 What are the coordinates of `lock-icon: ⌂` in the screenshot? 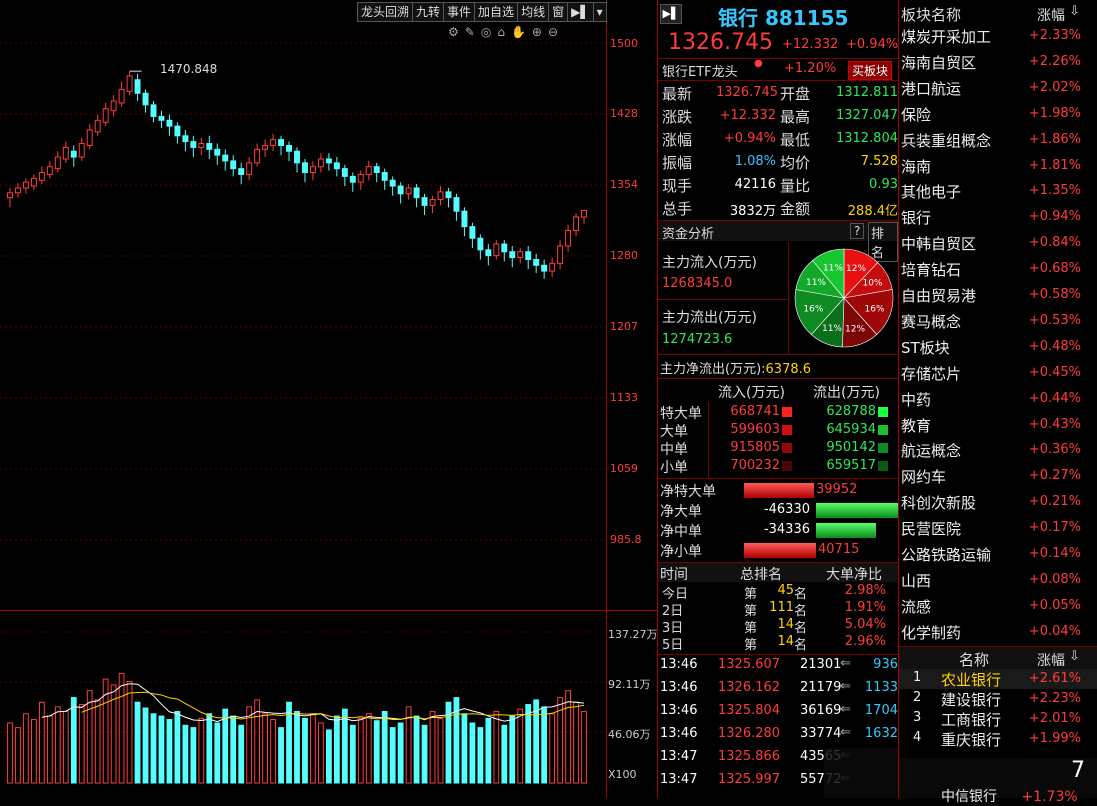 It's located at (501, 32).